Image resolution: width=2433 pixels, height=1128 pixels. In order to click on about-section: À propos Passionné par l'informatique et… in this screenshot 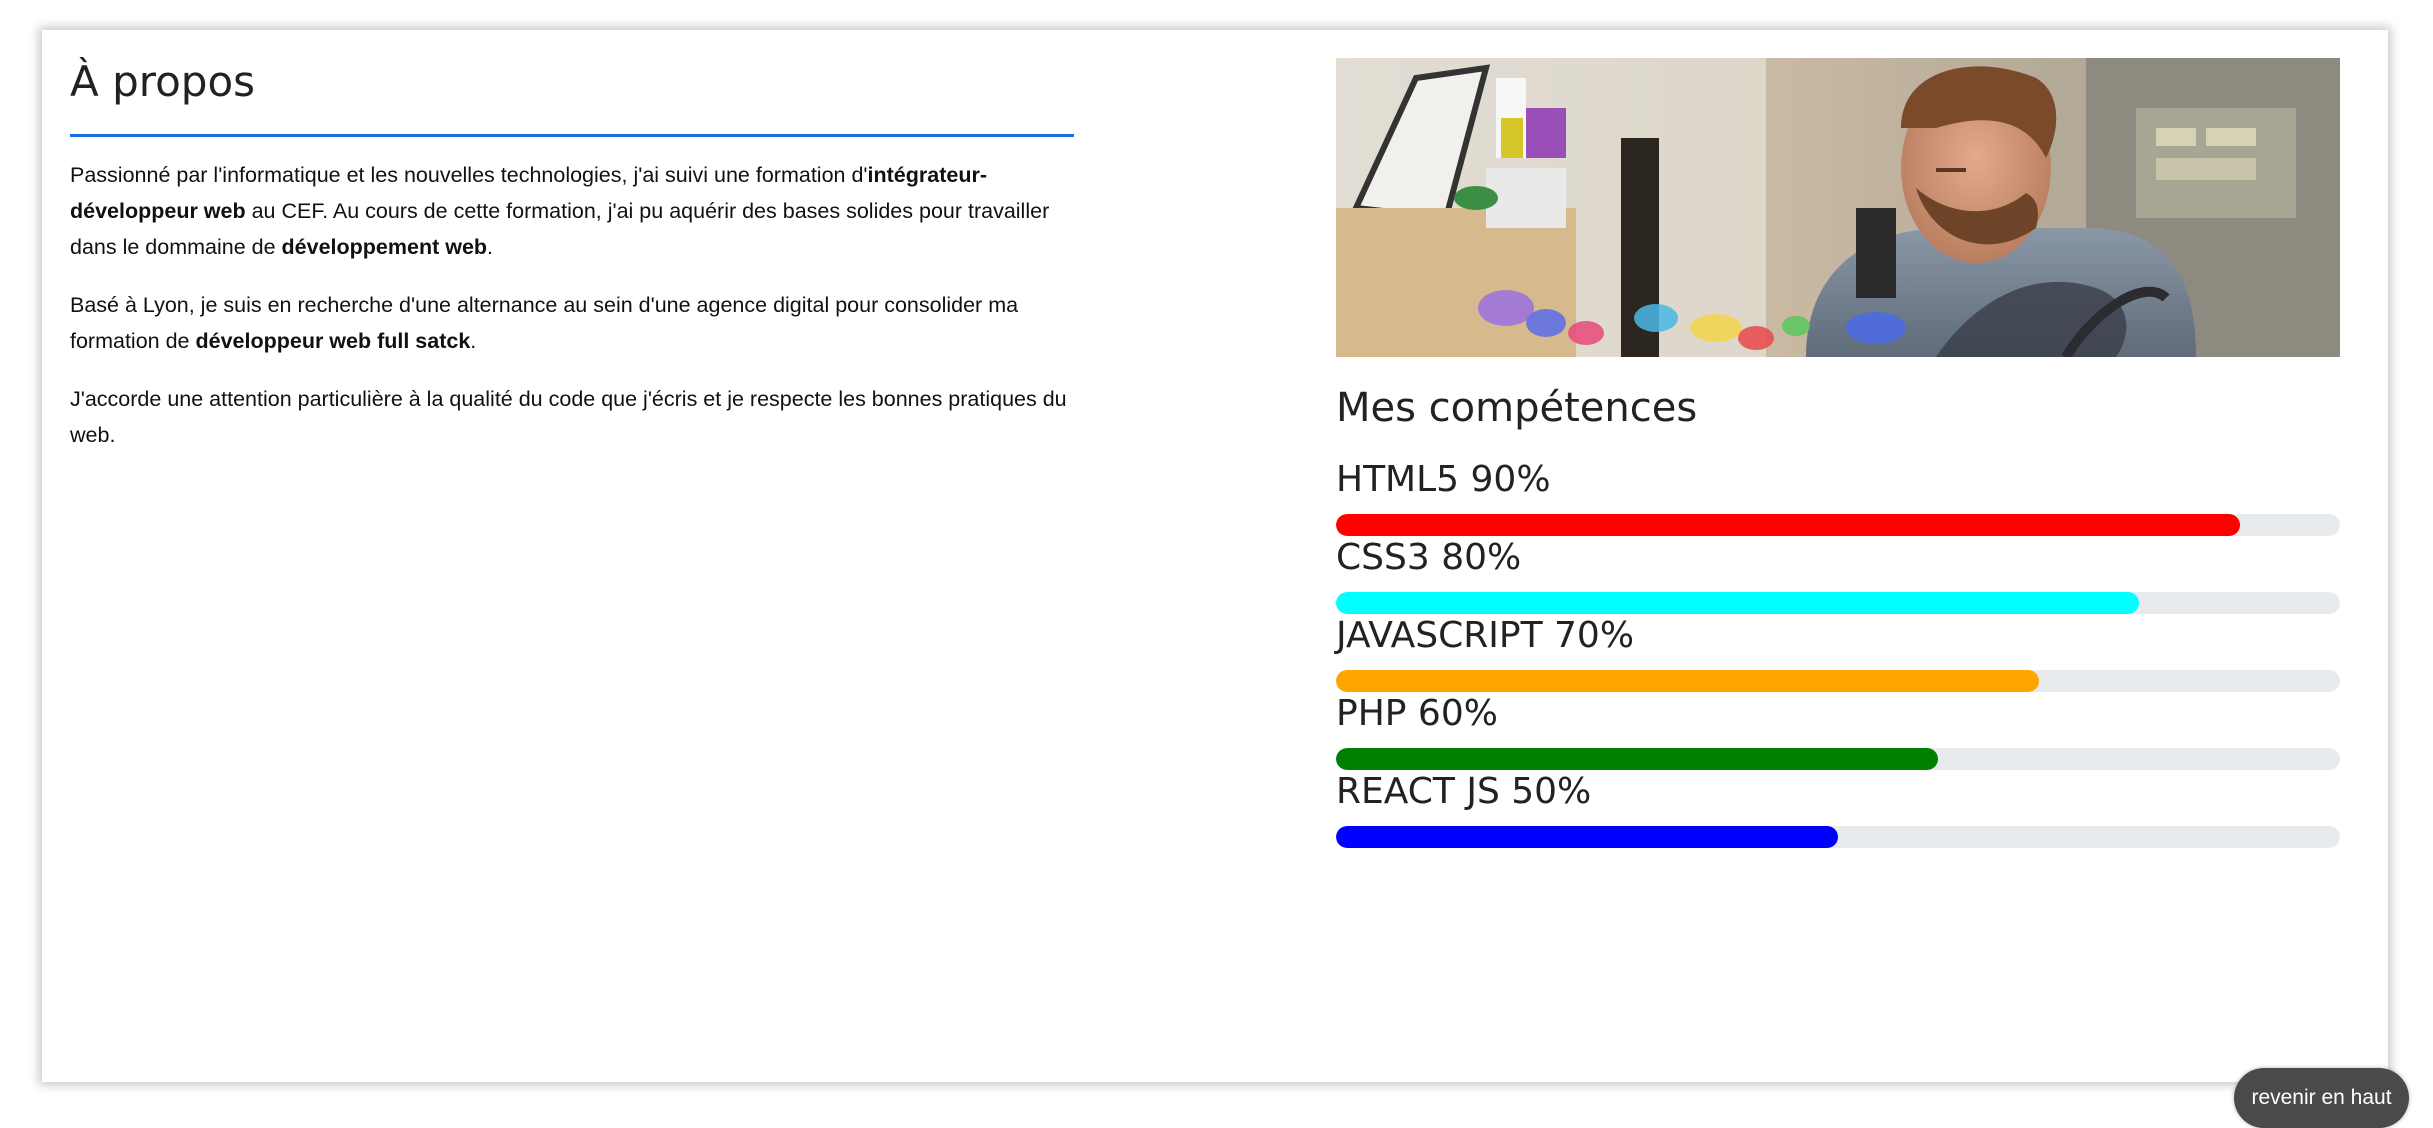, I will do `click(572, 252)`.